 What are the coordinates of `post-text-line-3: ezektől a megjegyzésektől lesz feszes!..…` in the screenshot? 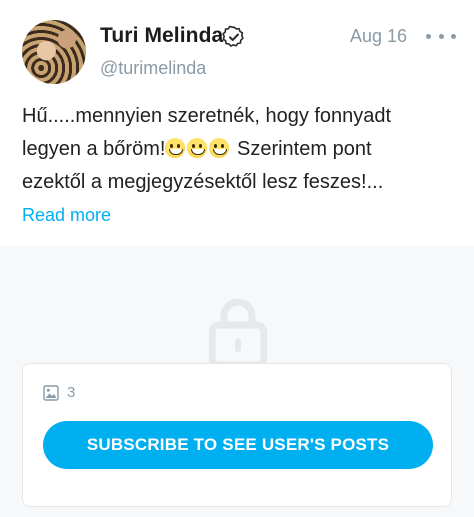 It's located at (203, 182).